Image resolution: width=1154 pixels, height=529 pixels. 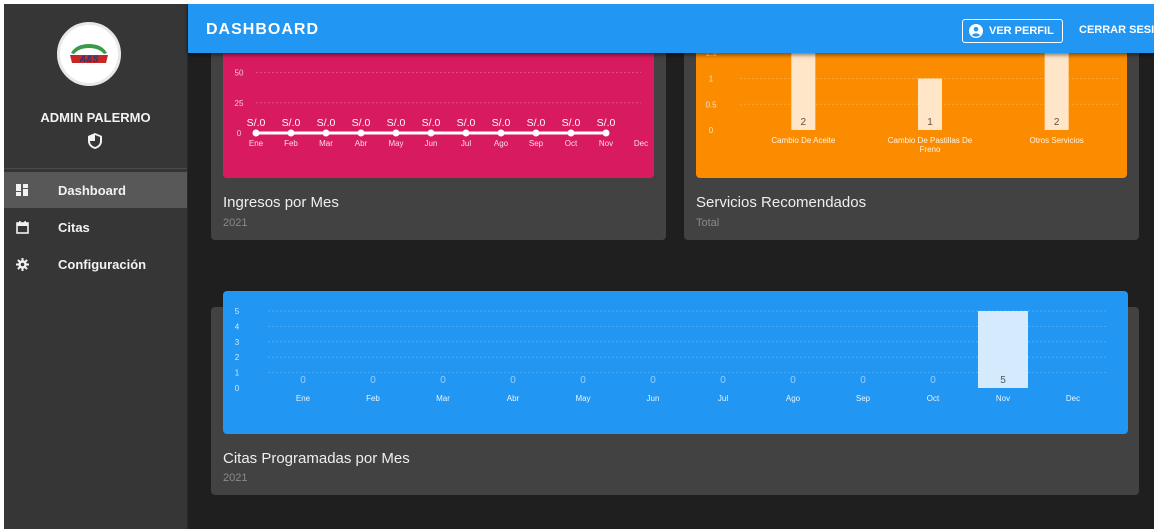 What do you see at coordinates (1116, 30) in the screenshot?
I see `logout-button: CERRAR SESIÓN` at bounding box center [1116, 30].